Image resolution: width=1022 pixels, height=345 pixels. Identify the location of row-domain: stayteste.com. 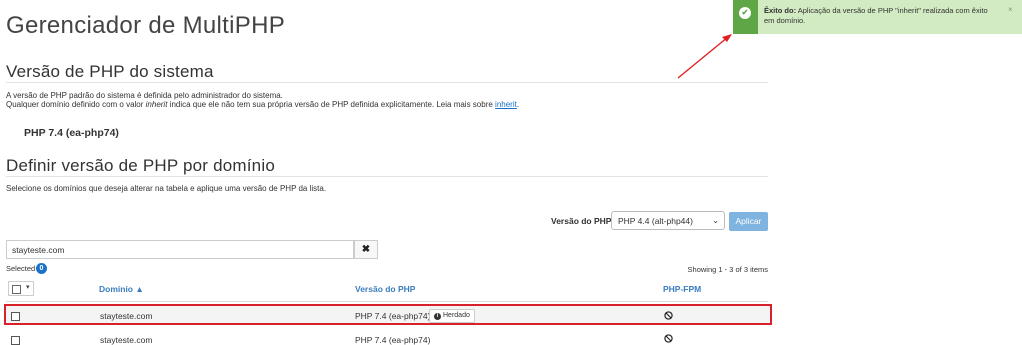
(126, 340).